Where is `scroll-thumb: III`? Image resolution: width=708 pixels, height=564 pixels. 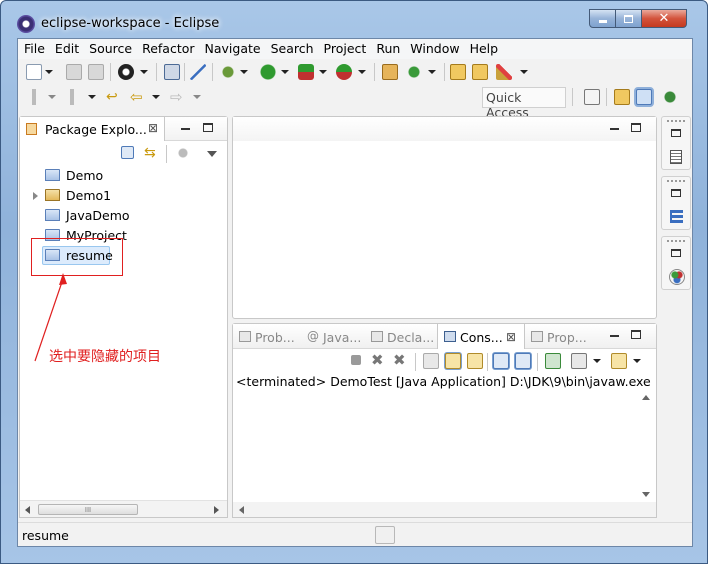 scroll-thumb: III is located at coordinates (88, 509).